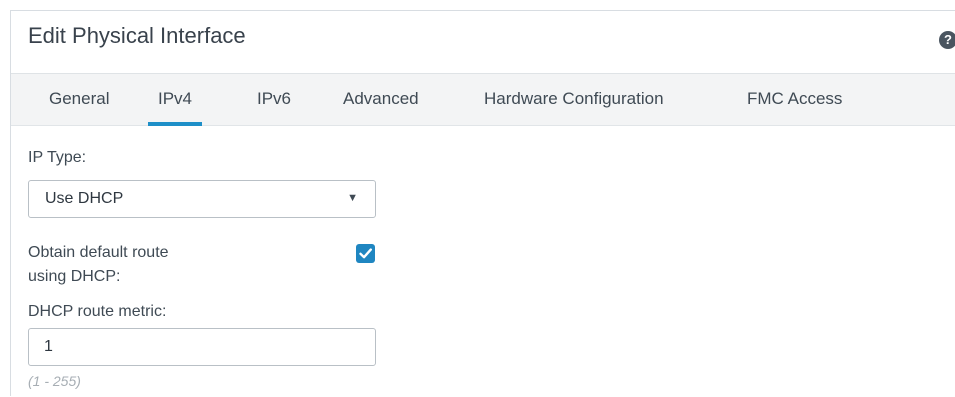 The width and height of the screenshot is (955, 397). I want to click on ip-type-select: Use DHCP ▼, so click(202, 199).